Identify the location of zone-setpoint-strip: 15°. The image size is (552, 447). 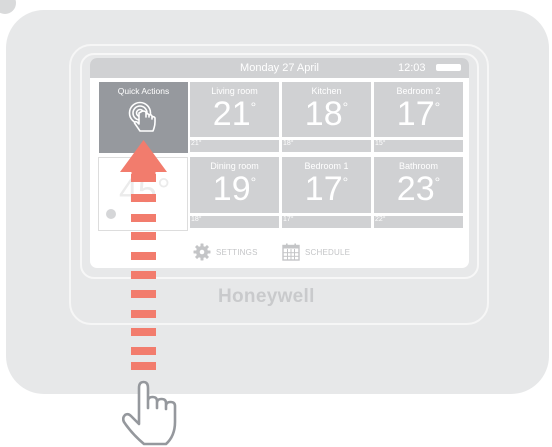
(418, 146).